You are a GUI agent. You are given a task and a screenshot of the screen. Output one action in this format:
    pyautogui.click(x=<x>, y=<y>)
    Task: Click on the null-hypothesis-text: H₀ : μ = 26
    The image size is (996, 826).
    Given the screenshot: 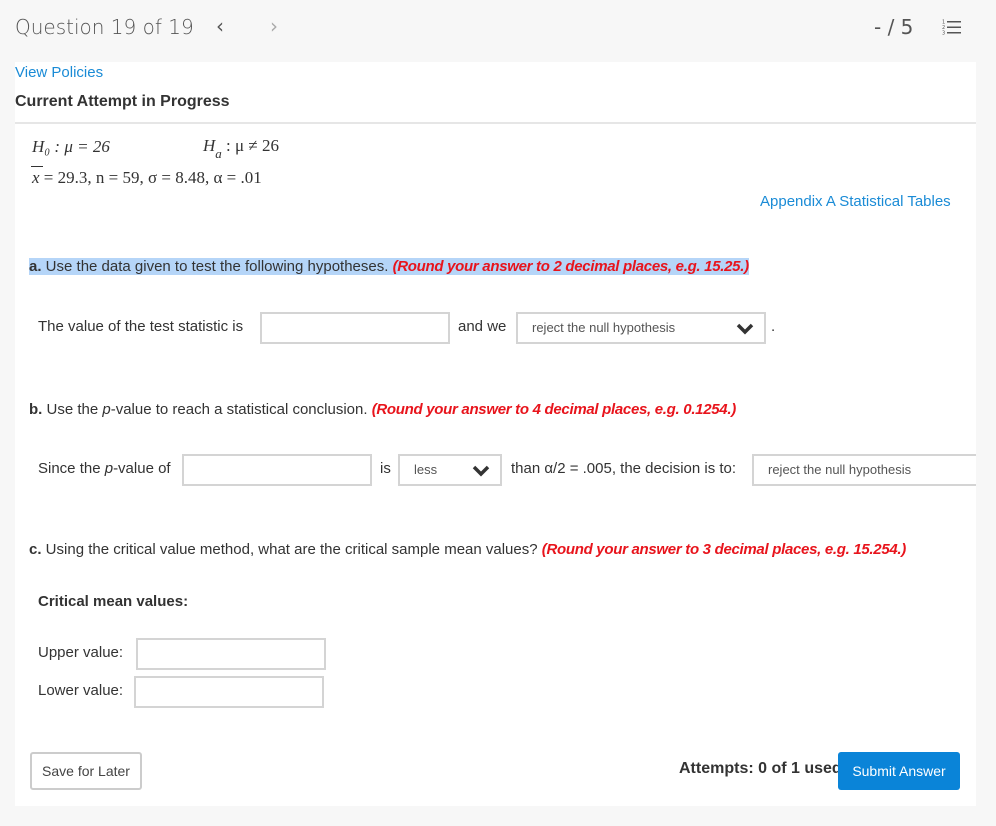 What is the action you would take?
    pyautogui.click(x=71, y=146)
    